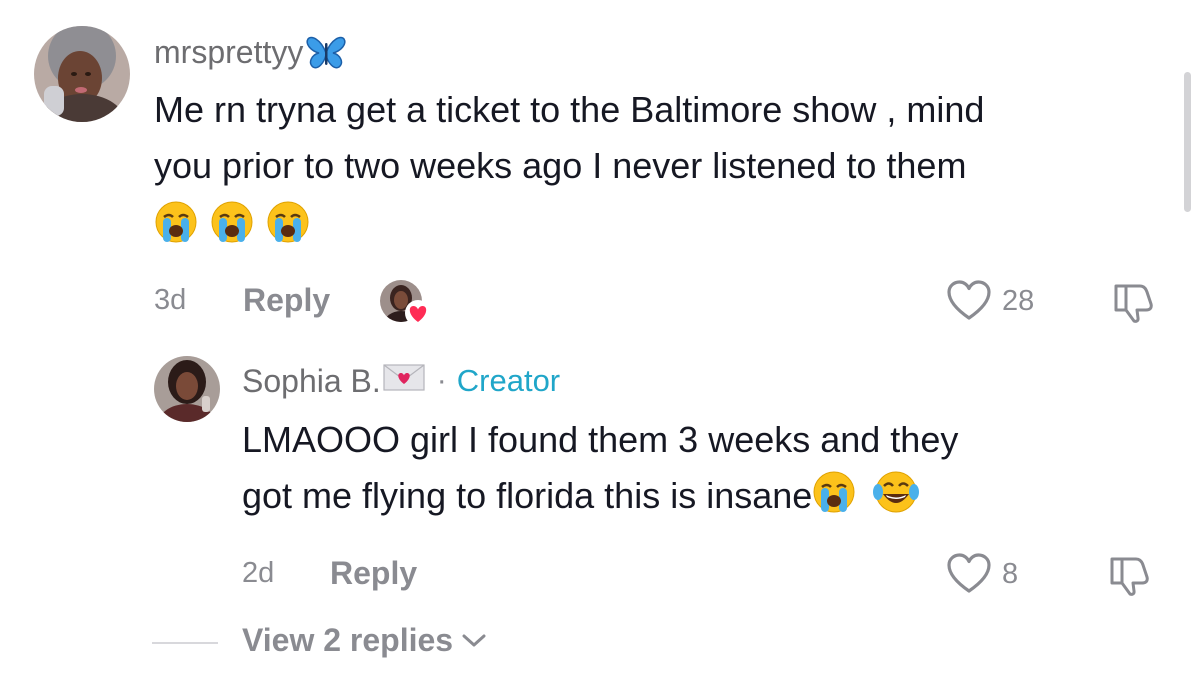 The width and height of the screenshot is (1200, 695). What do you see at coordinates (896, 500) in the screenshot?
I see `tears-of-joy-face-icon` at bounding box center [896, 500].